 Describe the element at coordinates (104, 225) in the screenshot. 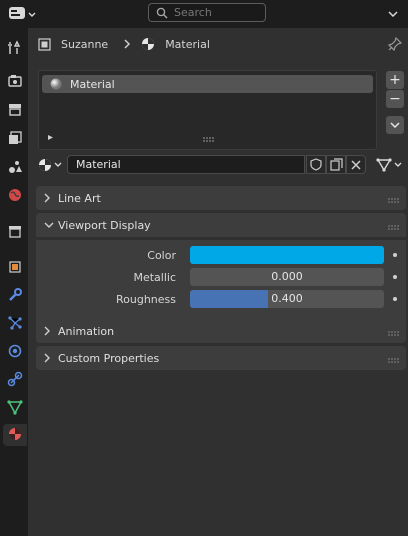

I see `panel-title: Viewport Display` at that location.